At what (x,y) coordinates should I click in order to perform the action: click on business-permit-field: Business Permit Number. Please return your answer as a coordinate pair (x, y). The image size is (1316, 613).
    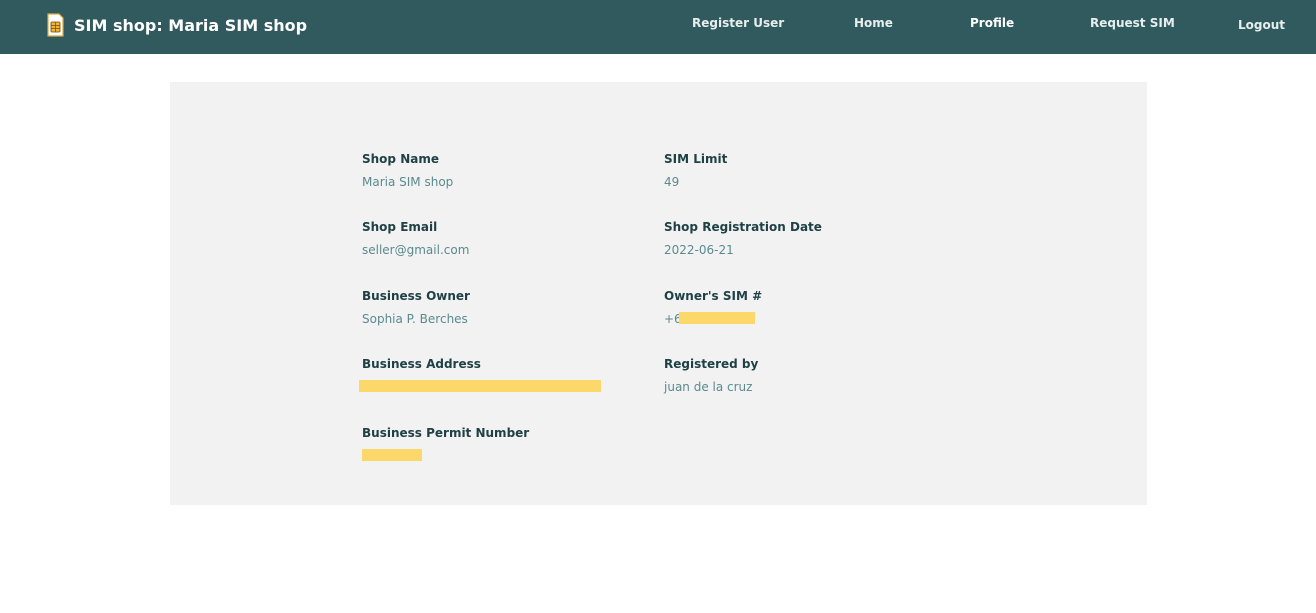
    Looking at the image, I should click on (445, 444).